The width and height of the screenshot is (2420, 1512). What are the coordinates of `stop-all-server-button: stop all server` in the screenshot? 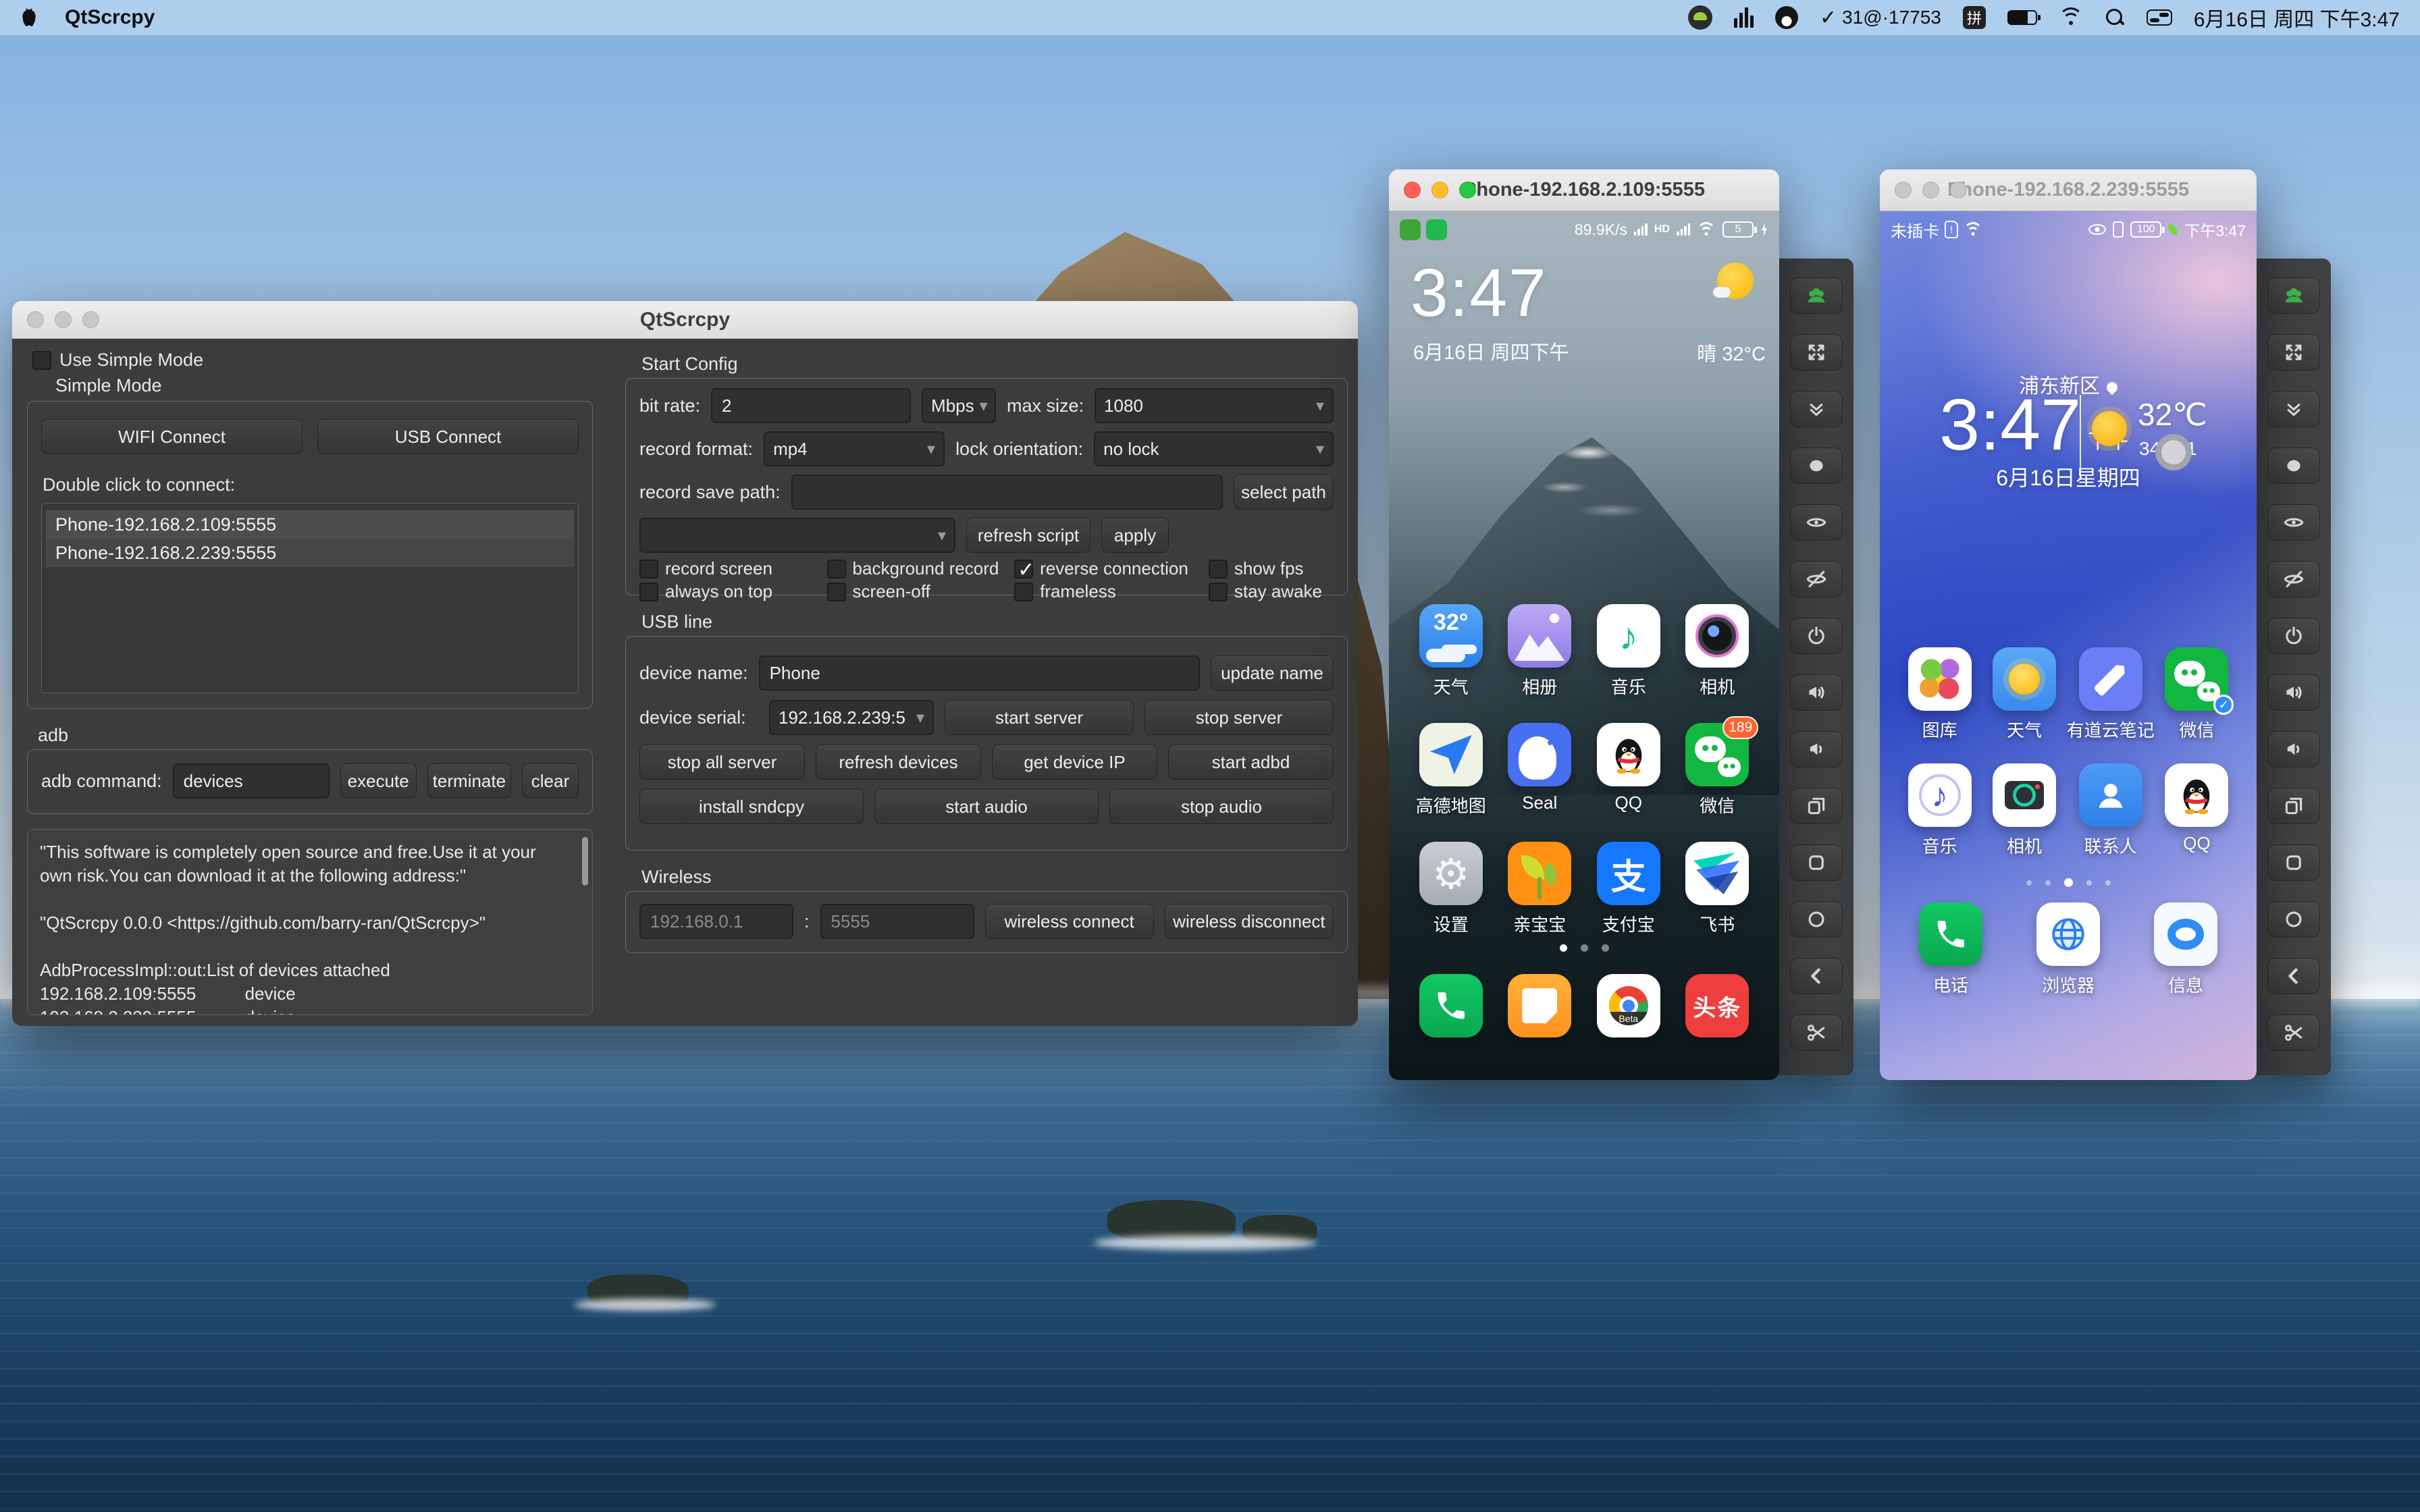 It's located at (722, 762).